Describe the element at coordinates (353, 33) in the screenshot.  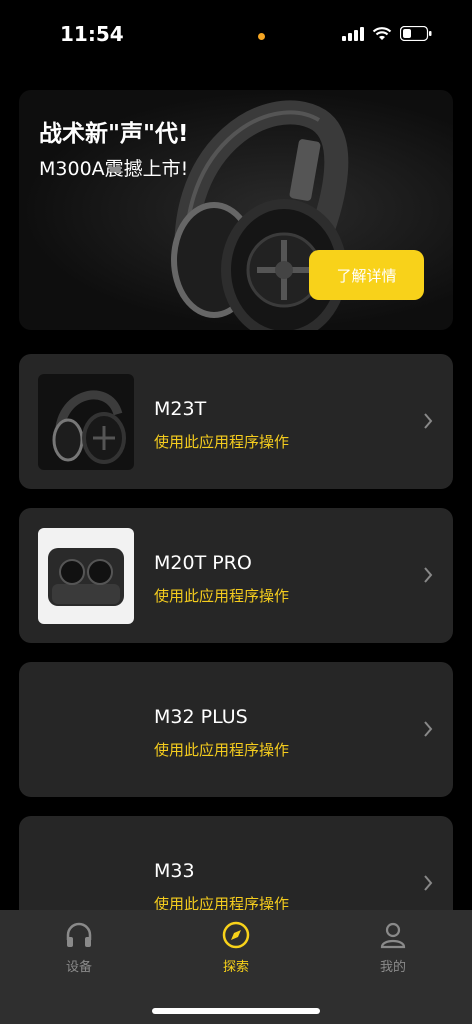
I see `signal-icon` at that location.